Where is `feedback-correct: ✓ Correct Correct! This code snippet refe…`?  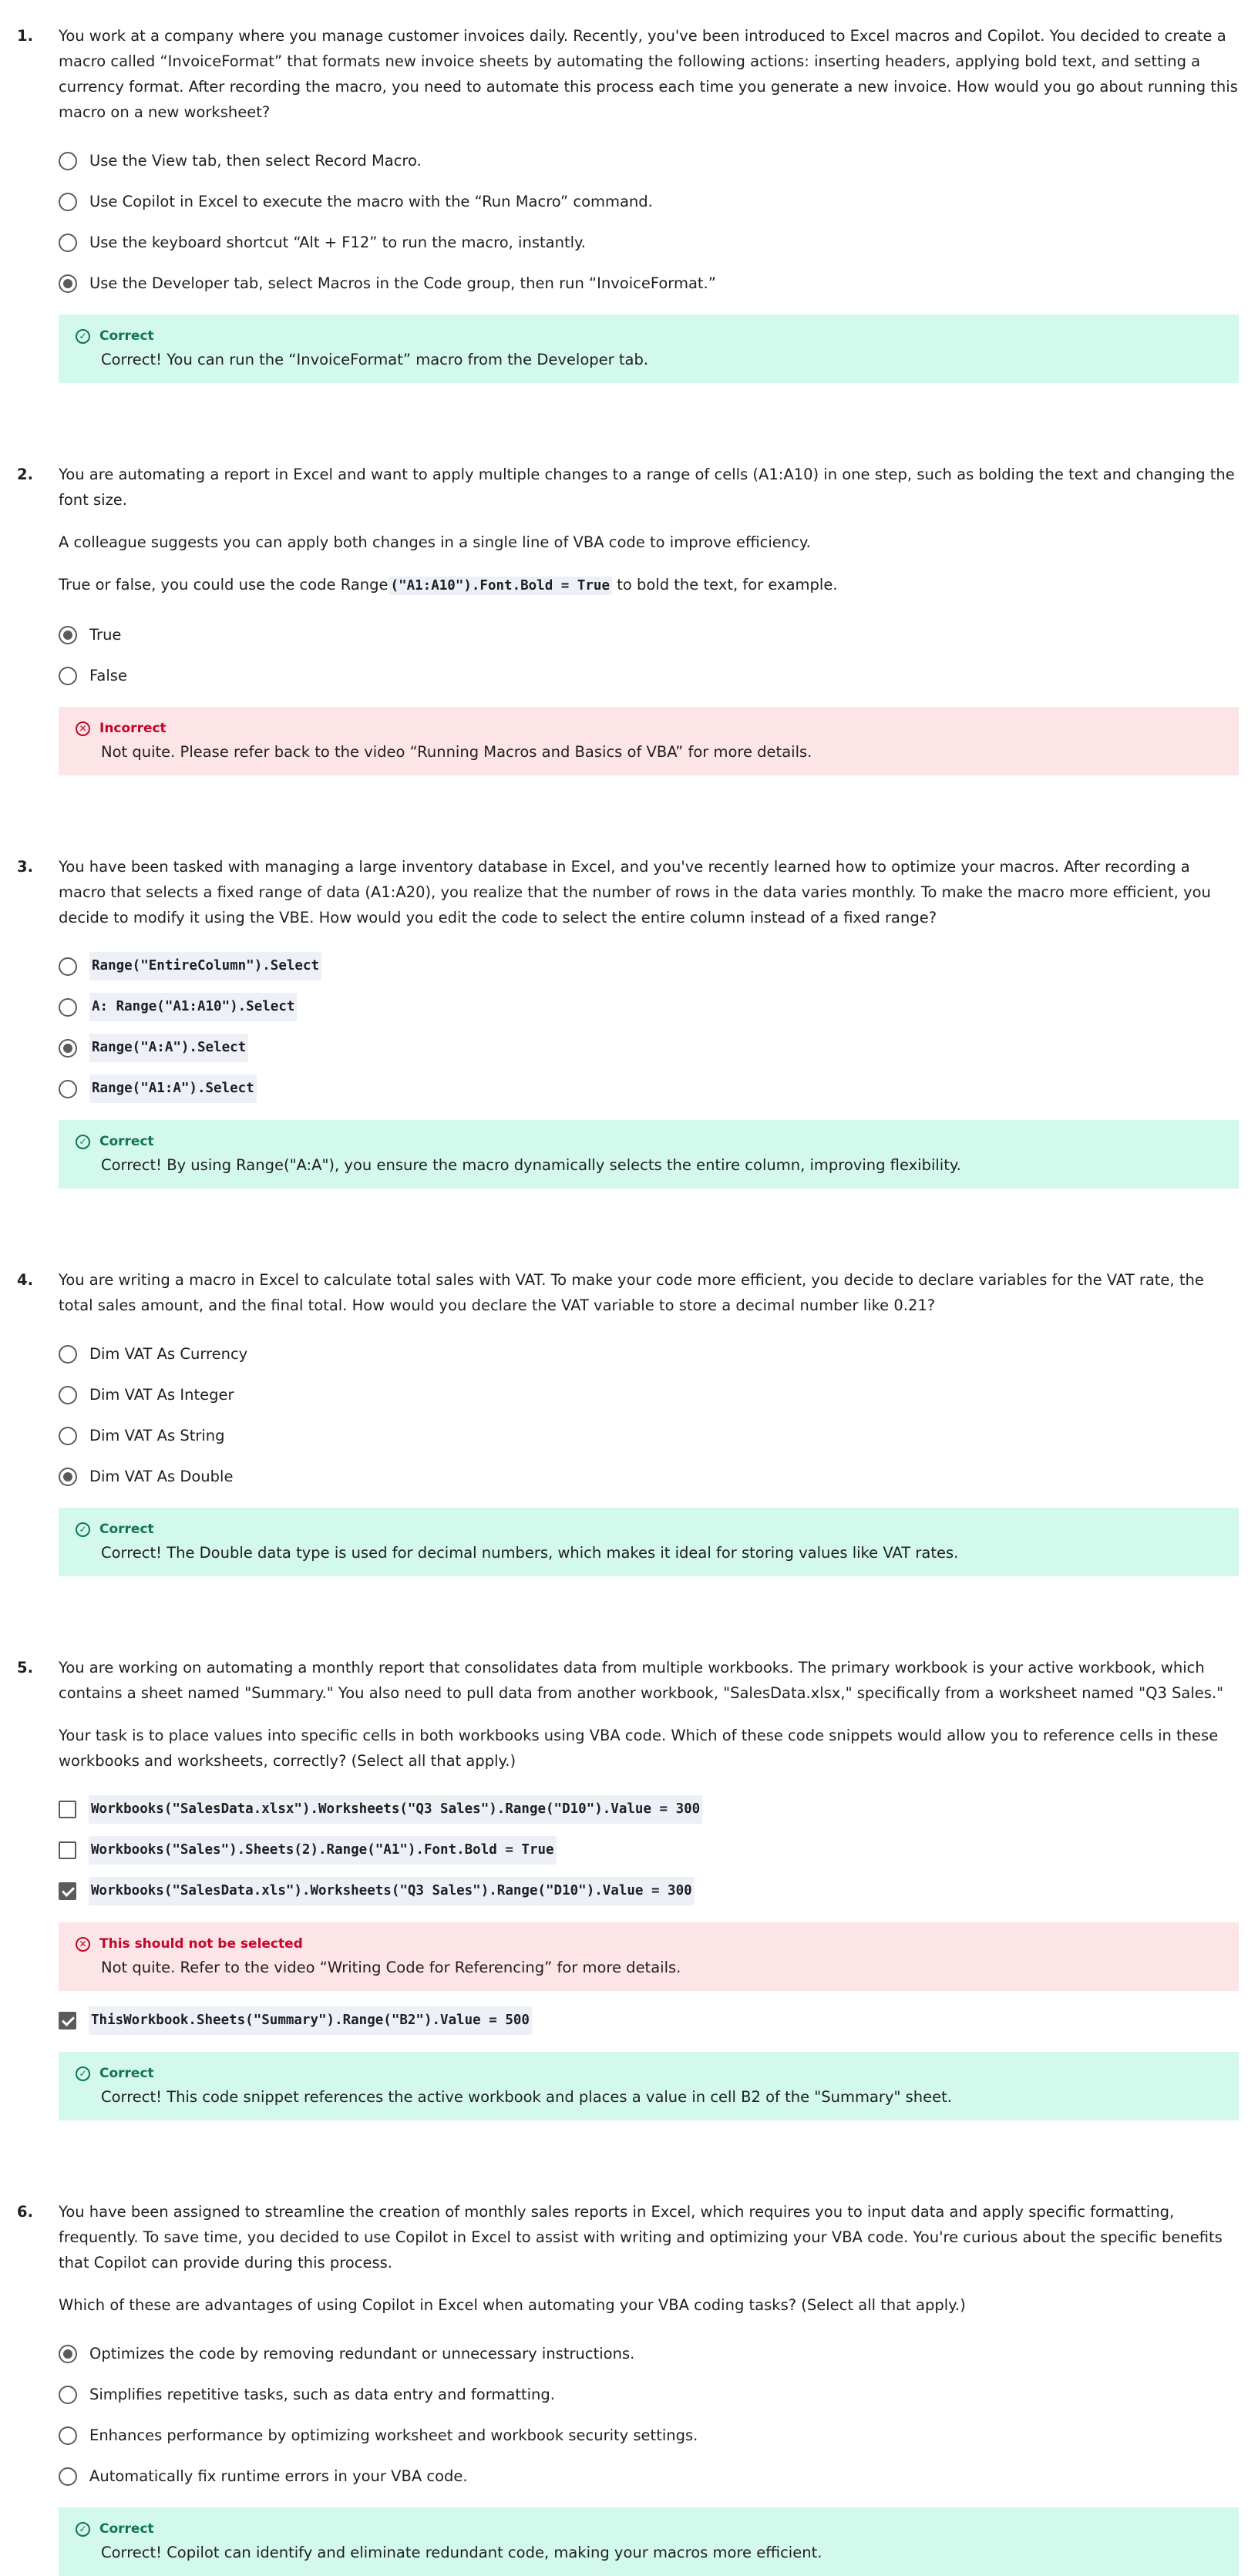
feedback-correct: ✓ Correct Correct! This code snippet refe… is located at coordinates (649, 2086).